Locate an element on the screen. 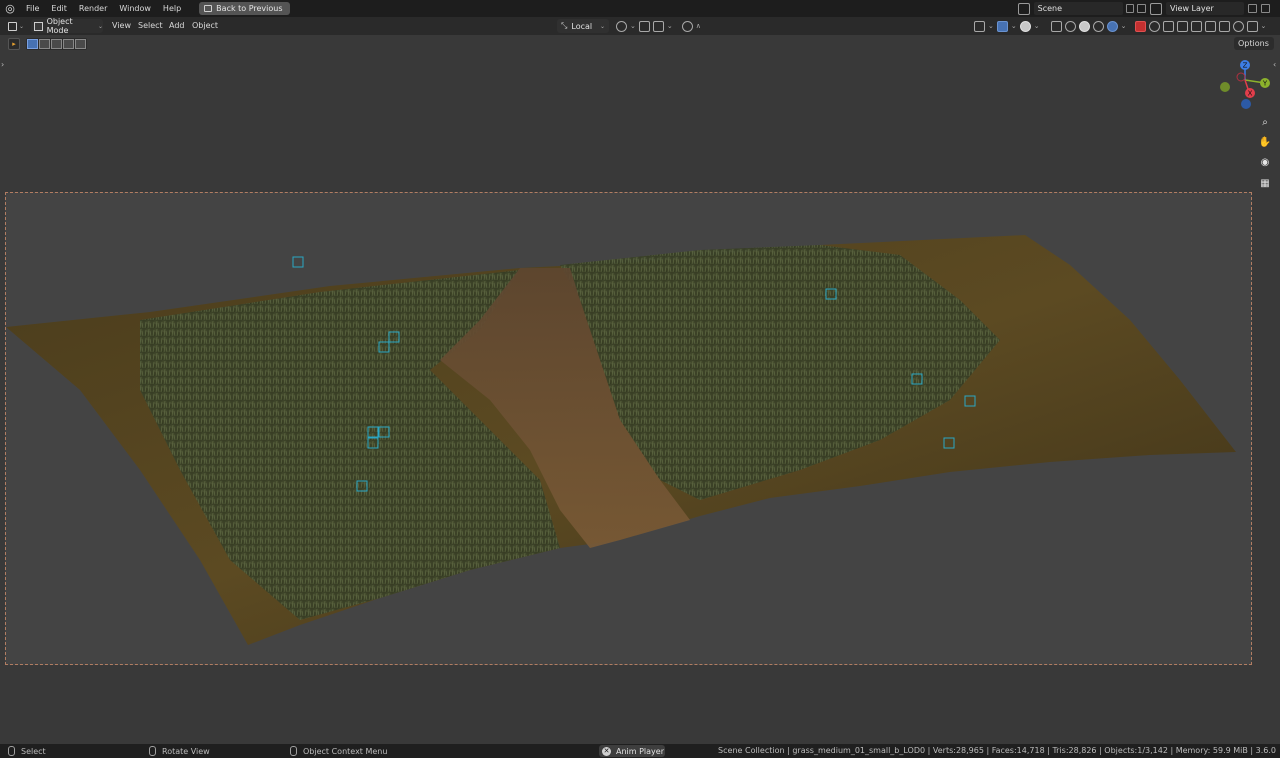  gizmo-z-label: Z is located at coordinates (1245, 66).